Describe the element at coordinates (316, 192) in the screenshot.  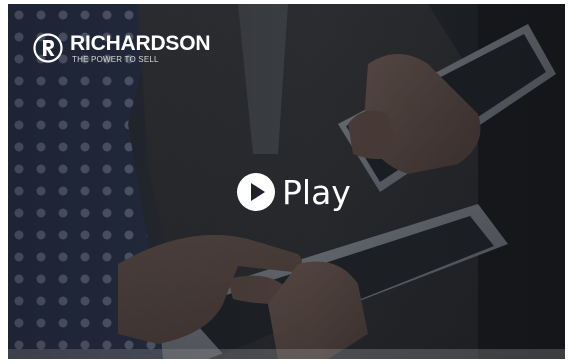
I see `play-label: Play` at that location.